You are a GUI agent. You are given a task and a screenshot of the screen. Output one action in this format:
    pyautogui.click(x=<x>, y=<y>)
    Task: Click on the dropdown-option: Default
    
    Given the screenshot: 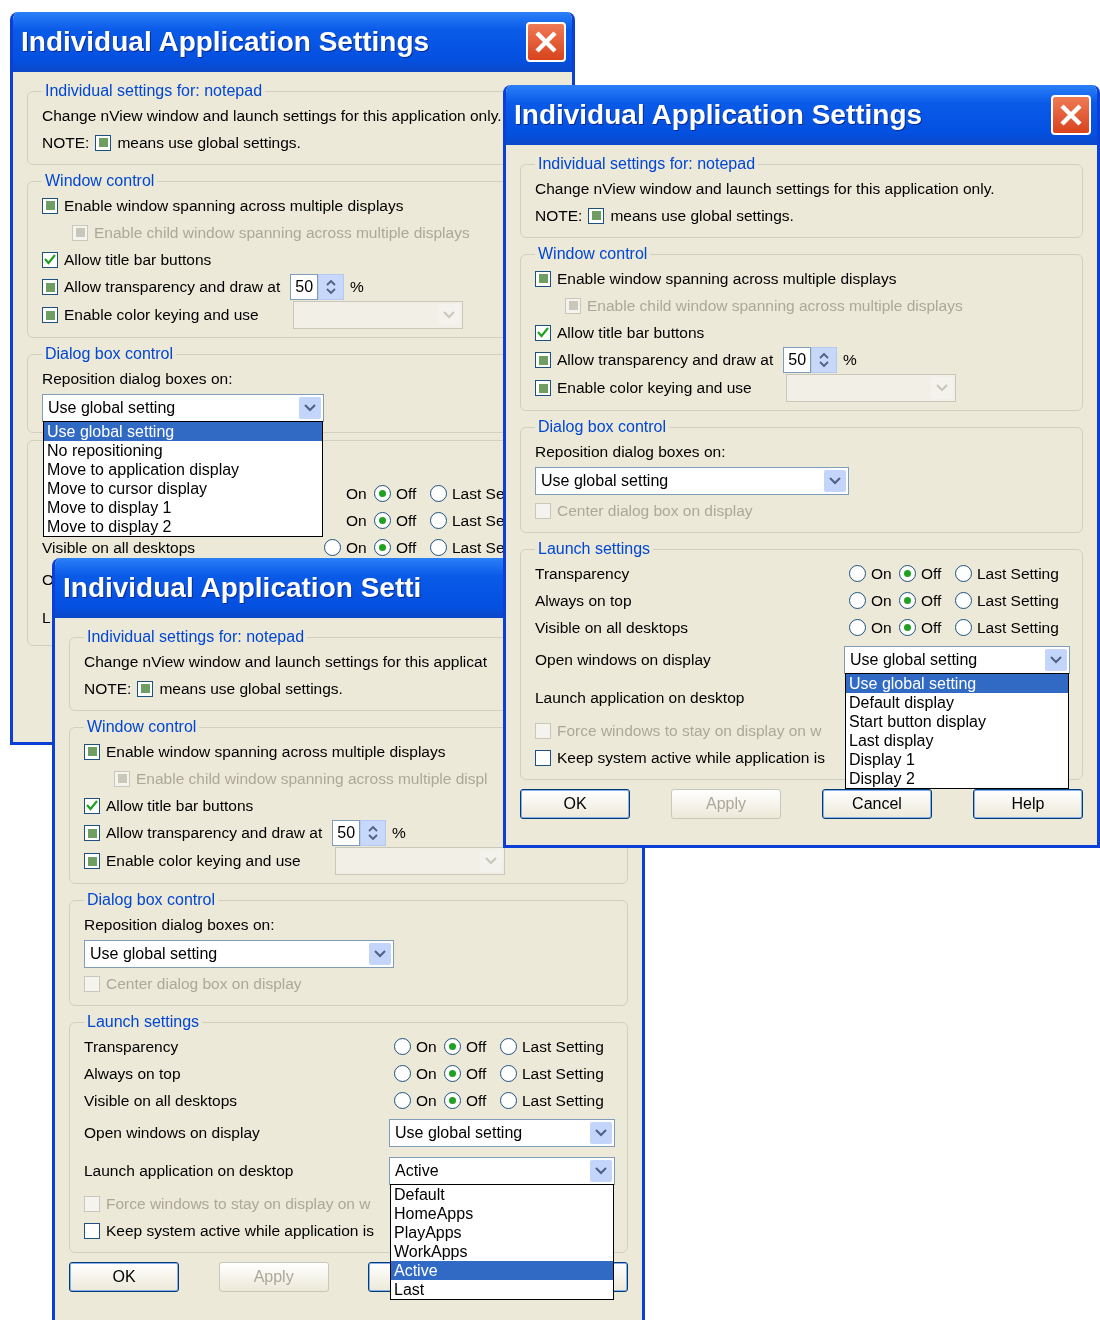 What is the action you would take?
    pyautogui.click(x=502, y=1194)
    